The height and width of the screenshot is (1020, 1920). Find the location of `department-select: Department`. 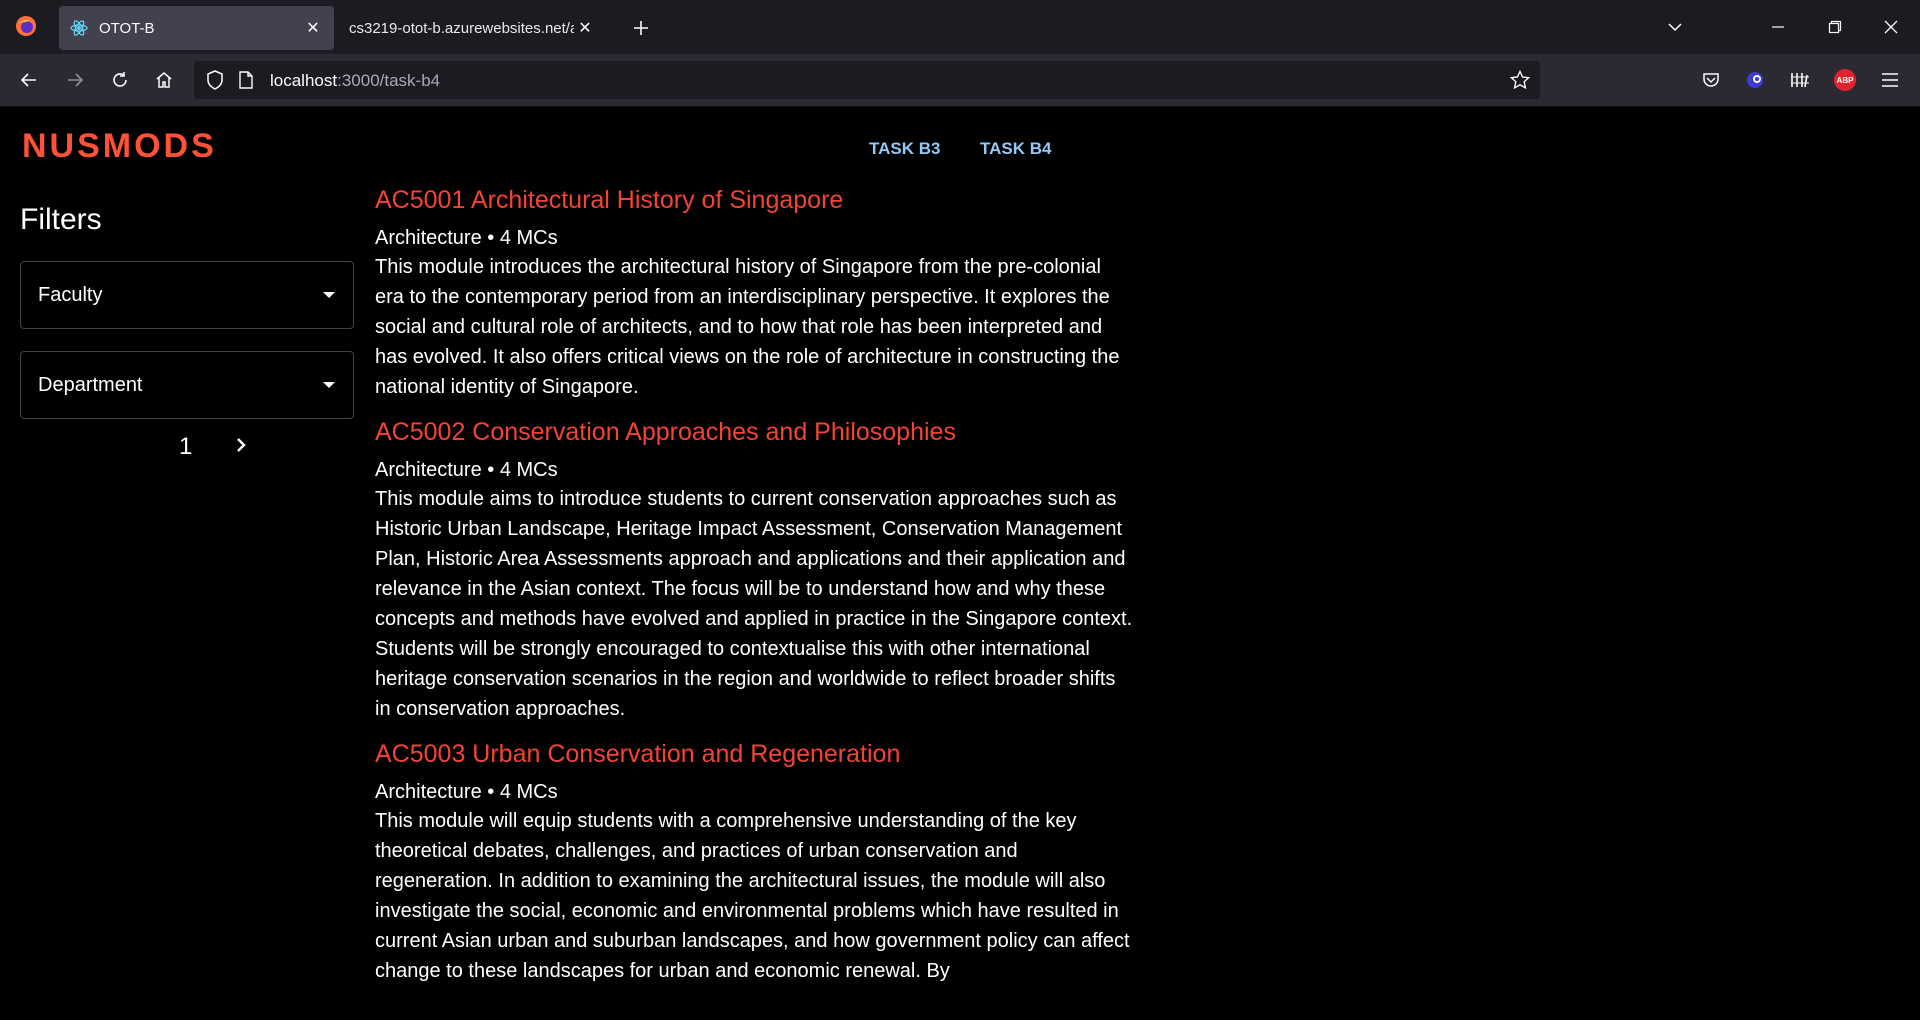

department-select: Department is located at coordinates (187, 385).